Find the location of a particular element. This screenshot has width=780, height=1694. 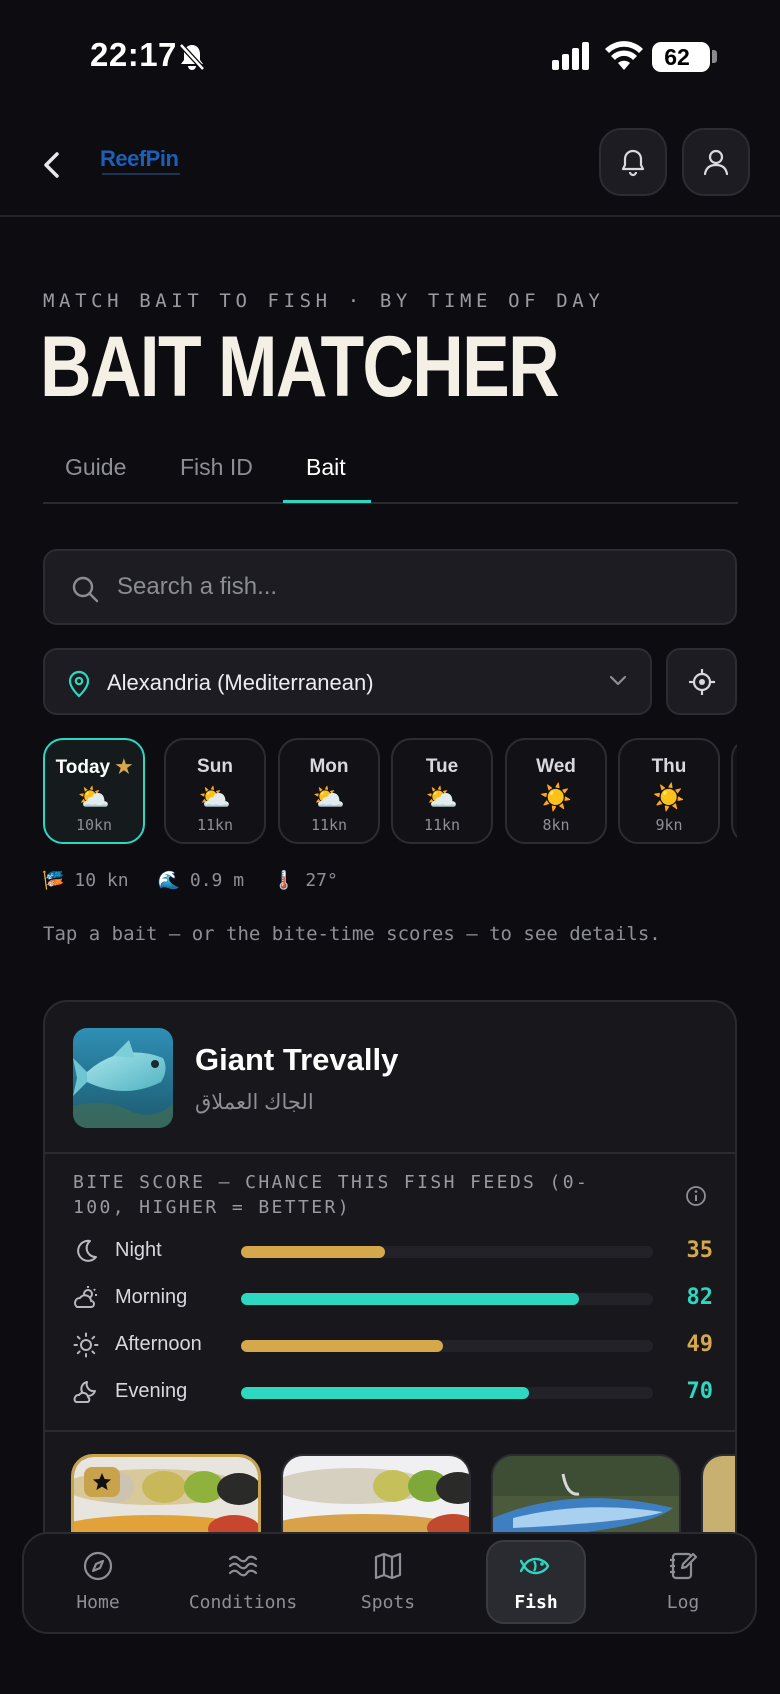

conditions-summary: 🎏 10 kn 🌊 0.9 m 🌡️ 27° is located at coordinates (199, 883).